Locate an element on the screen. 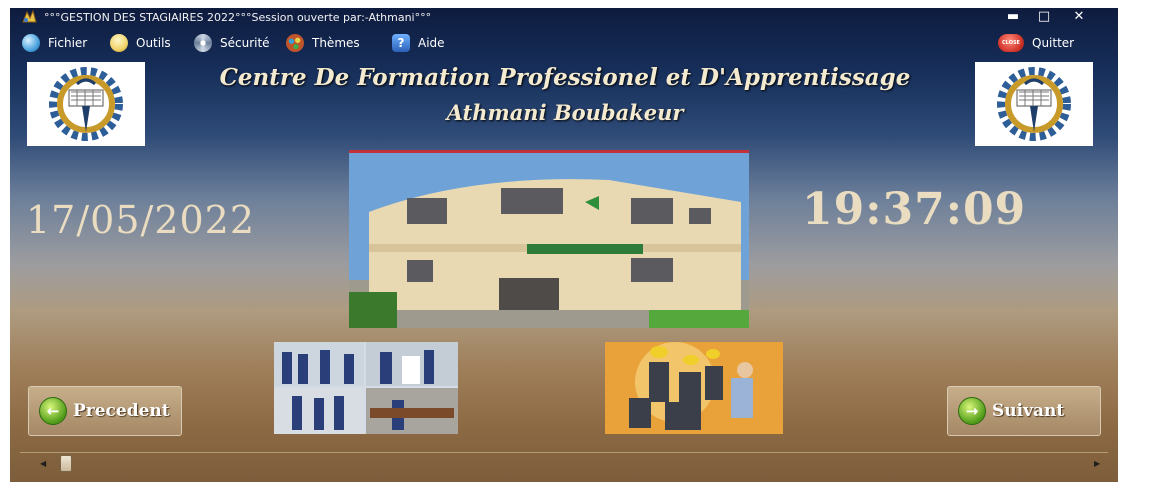 The width and height of the screenshot is (1152, 504). menu-outils: Outils is located at coordinates (140, 43).